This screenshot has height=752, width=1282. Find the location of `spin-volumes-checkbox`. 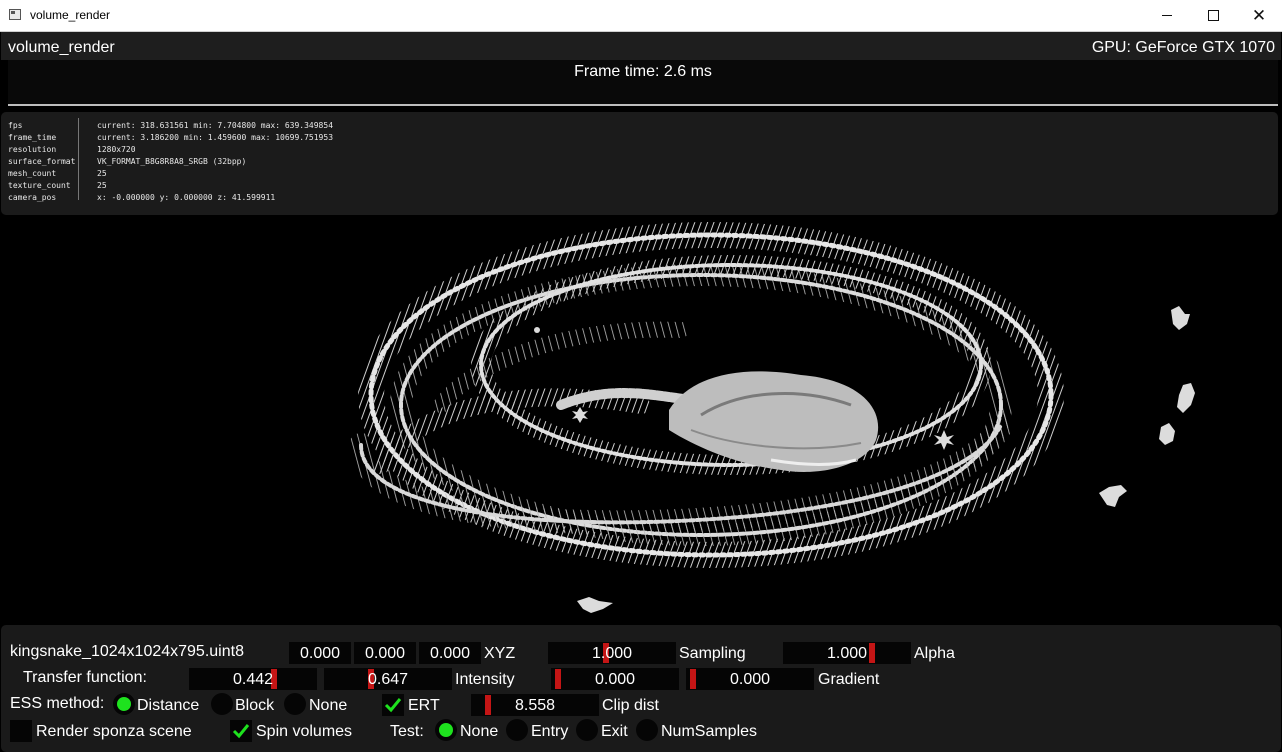

spin-volumes-checkbox is located at coordinates (241, 731).